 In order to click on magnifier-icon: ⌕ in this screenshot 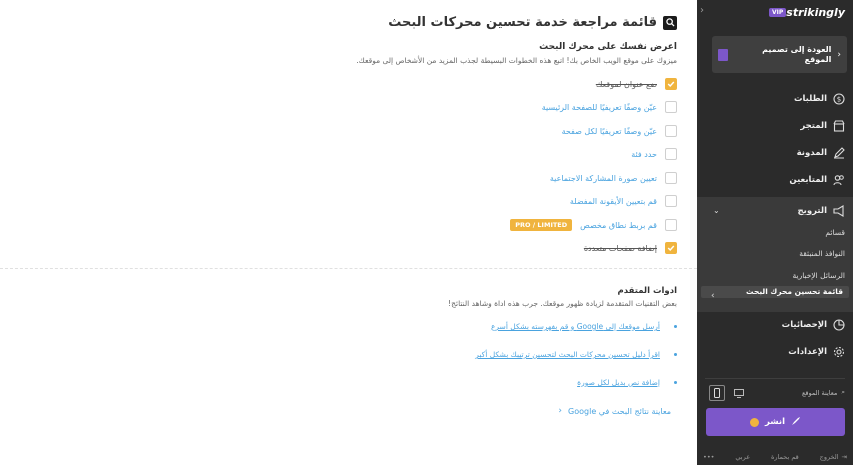, I will do `click(843, 392)`.